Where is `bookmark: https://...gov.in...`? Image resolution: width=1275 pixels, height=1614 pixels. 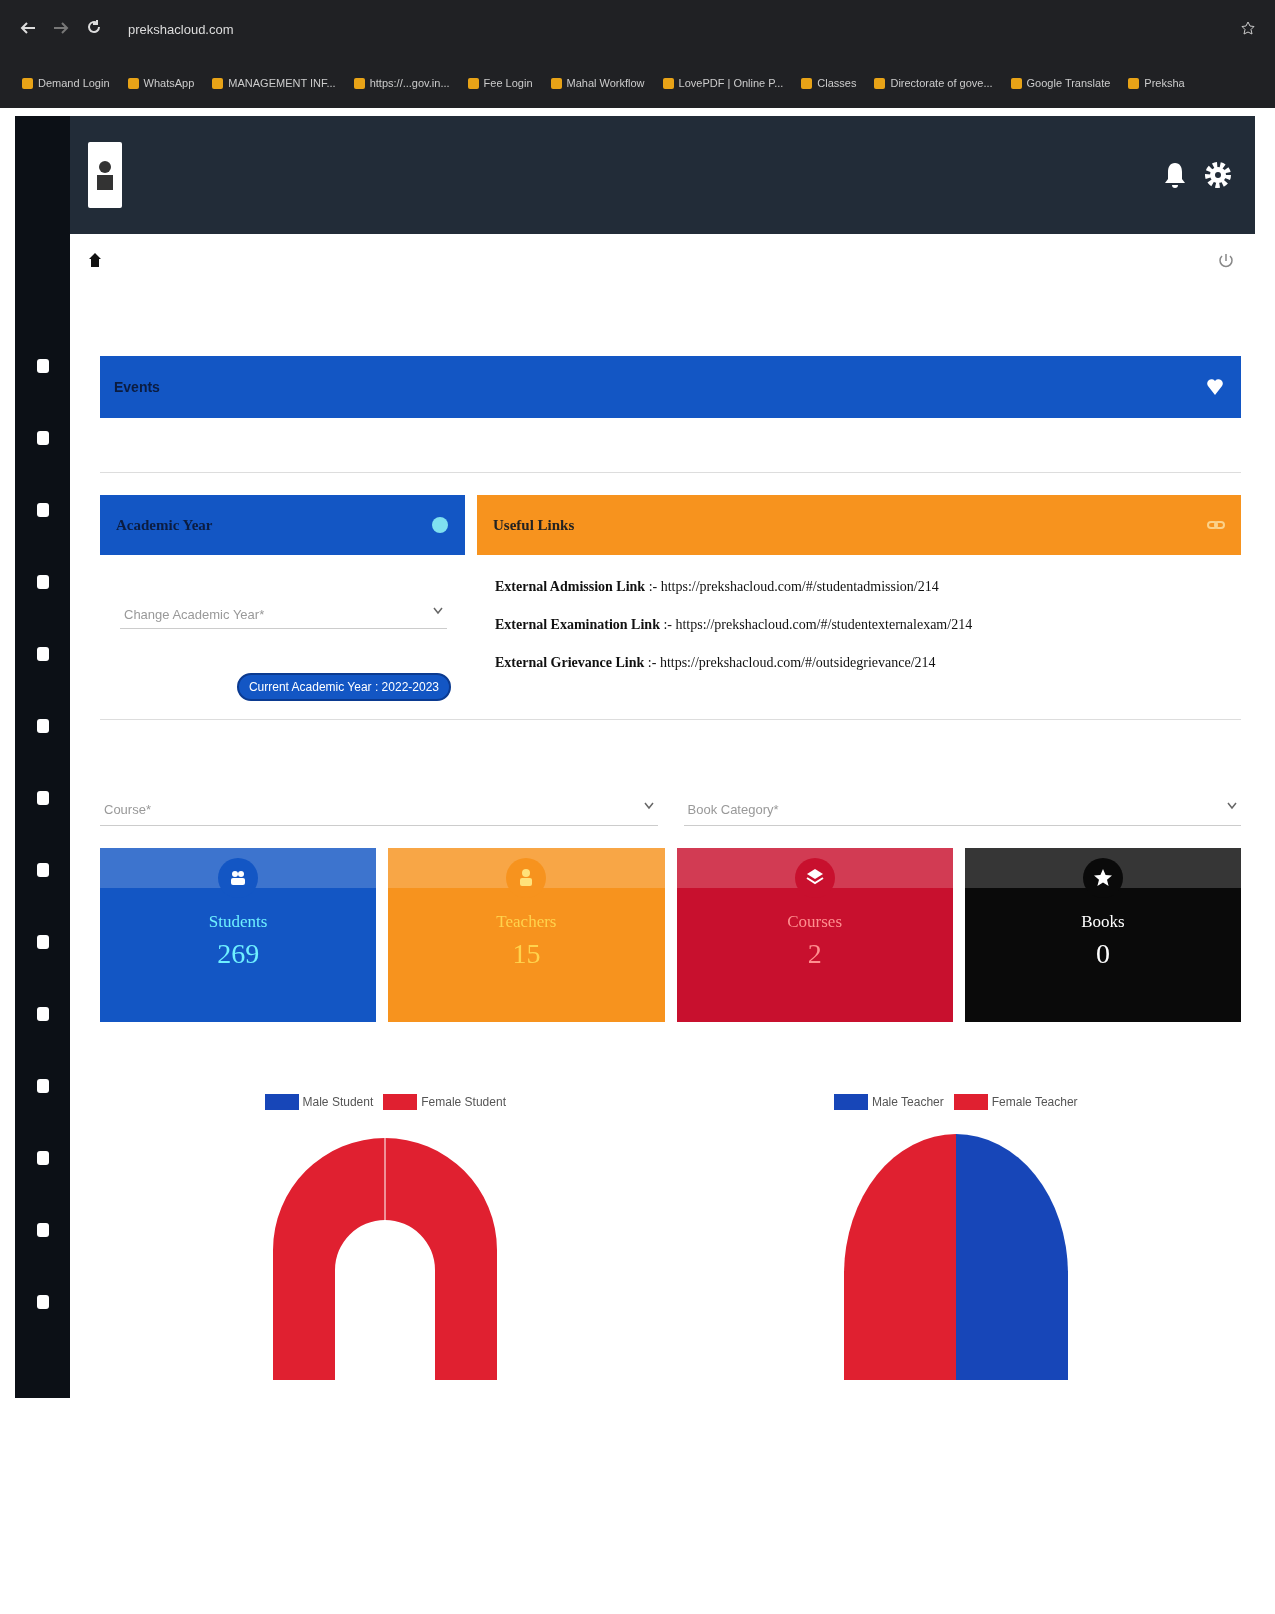 bookmark: https://...gov.in... is located at coordinates (401, 83).